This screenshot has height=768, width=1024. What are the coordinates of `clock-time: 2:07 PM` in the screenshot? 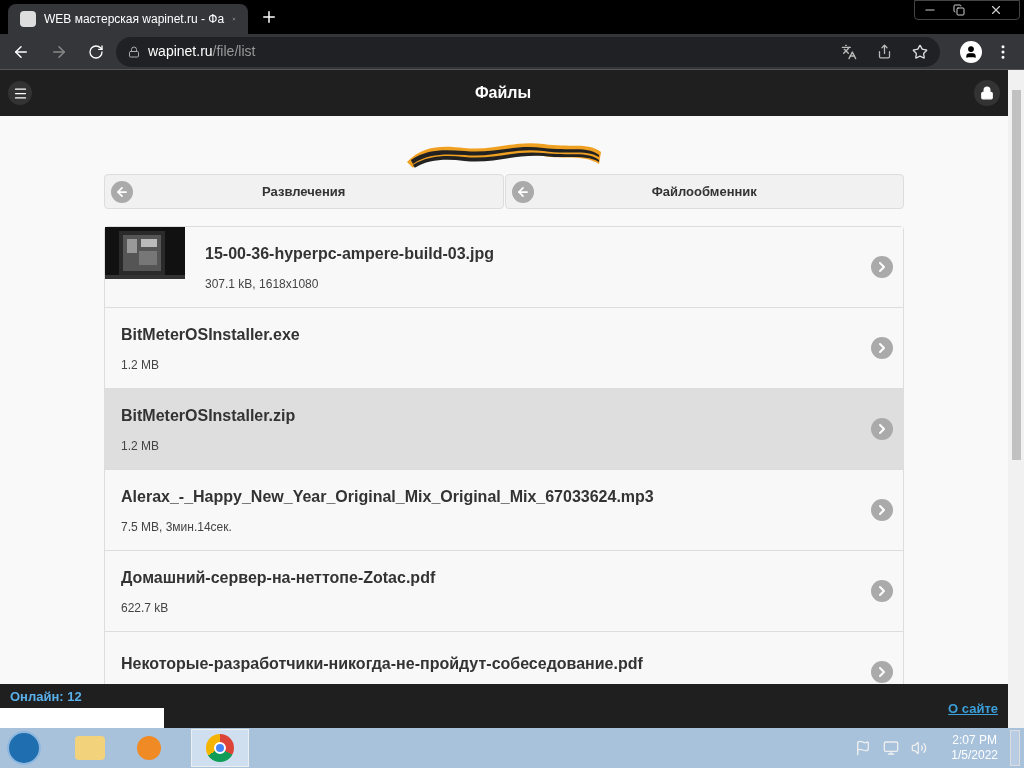 It's located at (974, 740).